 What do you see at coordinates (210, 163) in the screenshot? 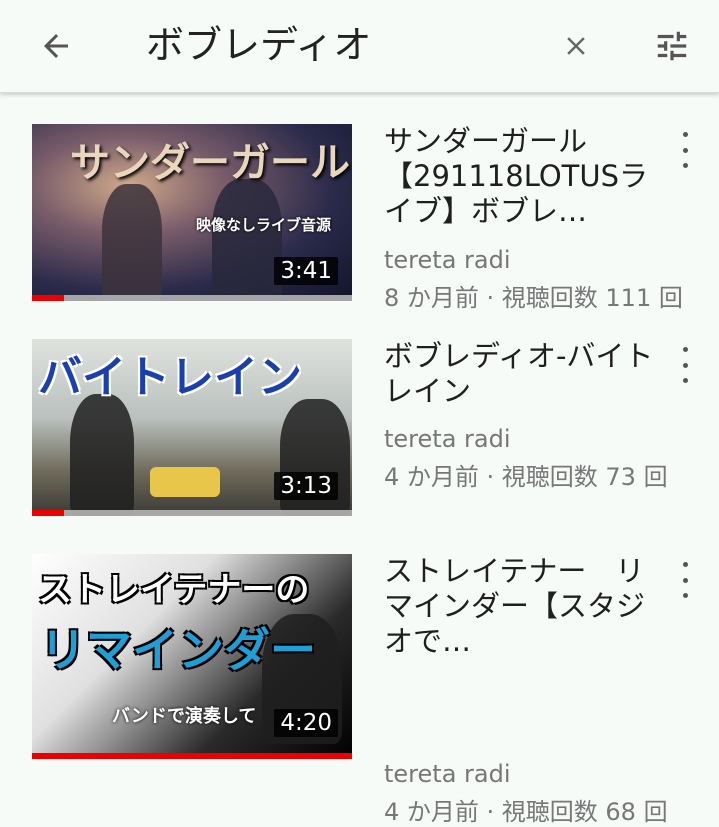
I see `thumbnail-title-text: サンダーガール` at bounding box center [210, 163].